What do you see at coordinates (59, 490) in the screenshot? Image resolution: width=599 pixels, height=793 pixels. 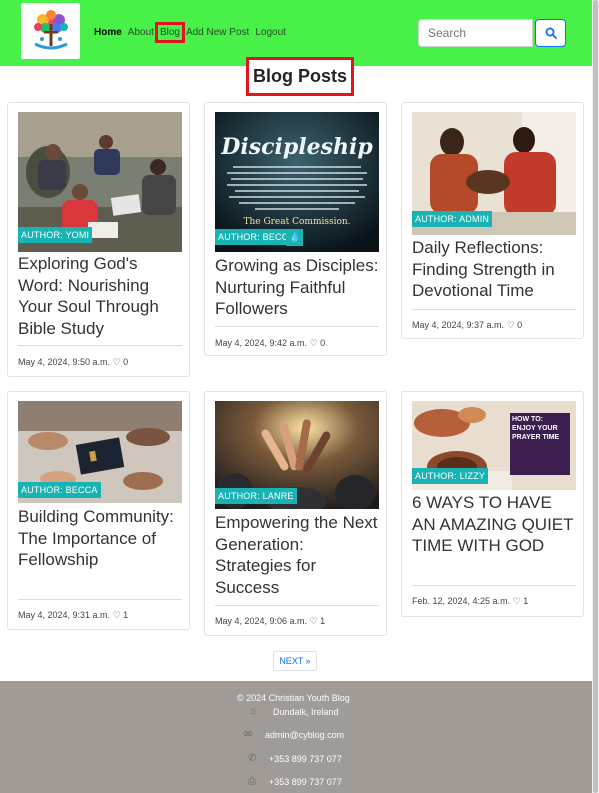 I see `author-badge: AUTHOR: BECCA` at bounding box center [59, 490].